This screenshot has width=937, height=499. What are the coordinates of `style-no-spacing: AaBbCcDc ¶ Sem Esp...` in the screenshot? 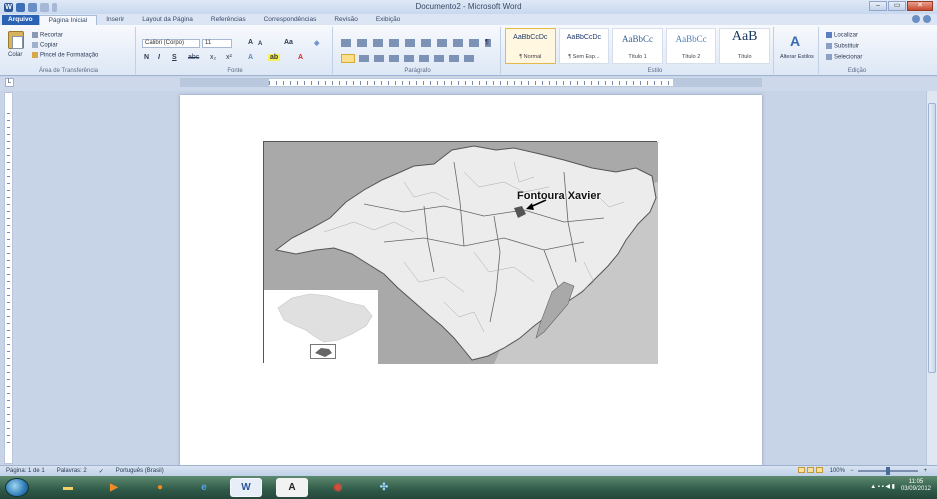 It's located at (584, 46).